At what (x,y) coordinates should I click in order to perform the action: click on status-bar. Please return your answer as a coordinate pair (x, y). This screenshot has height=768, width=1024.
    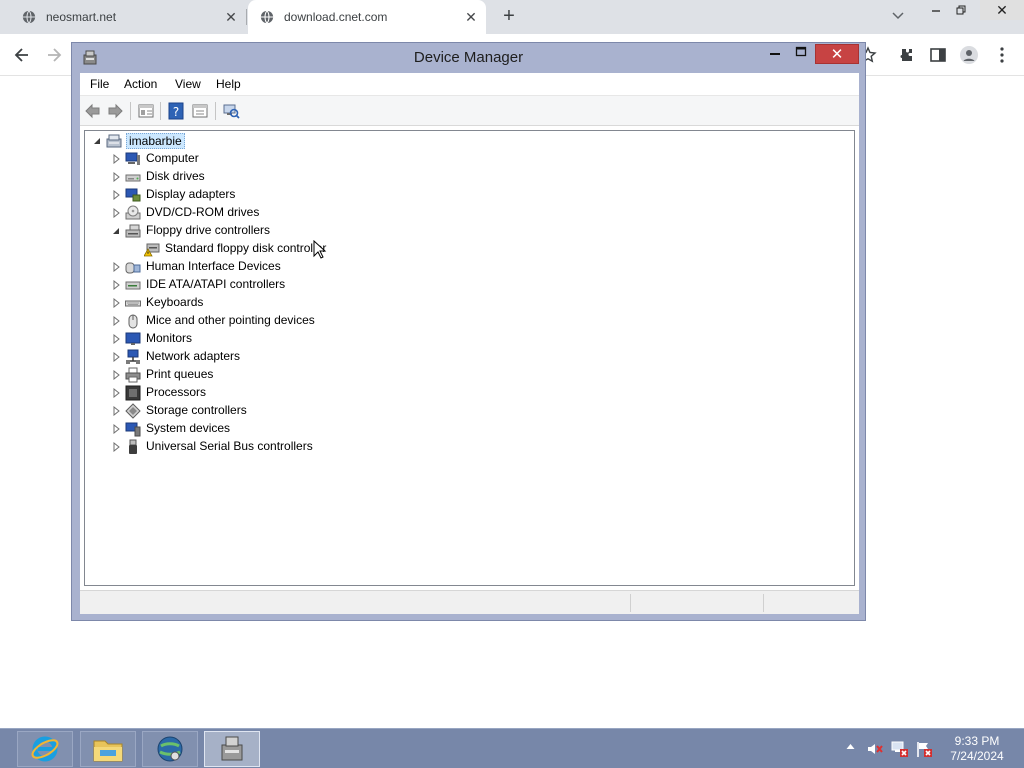
    Looking at the image, I should click on (469, 602).